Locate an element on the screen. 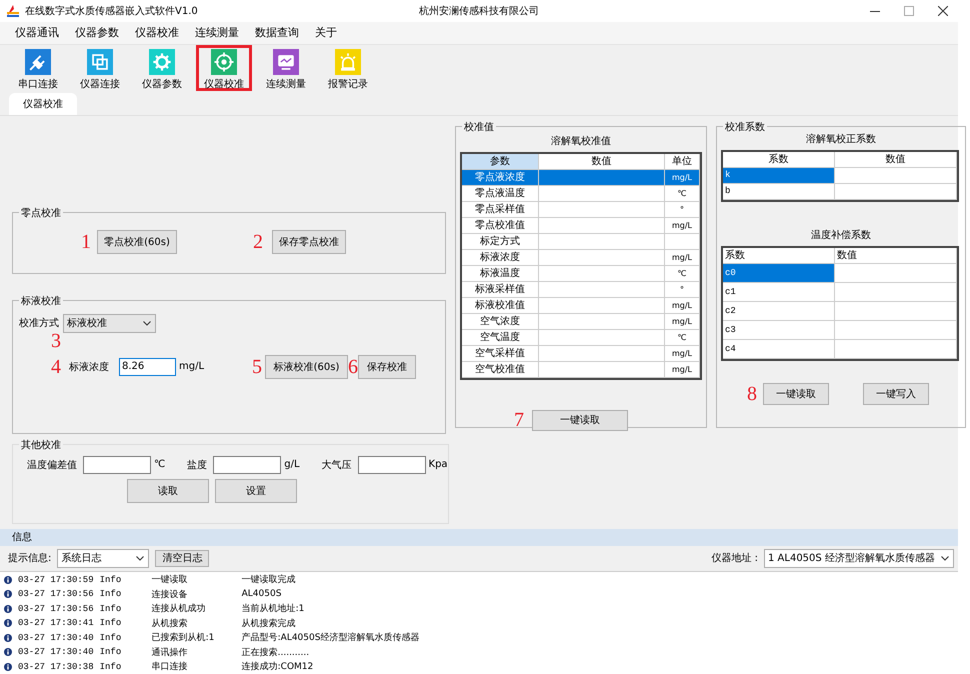  log-action: 通讯操作 is located at coordinates (170, 652).